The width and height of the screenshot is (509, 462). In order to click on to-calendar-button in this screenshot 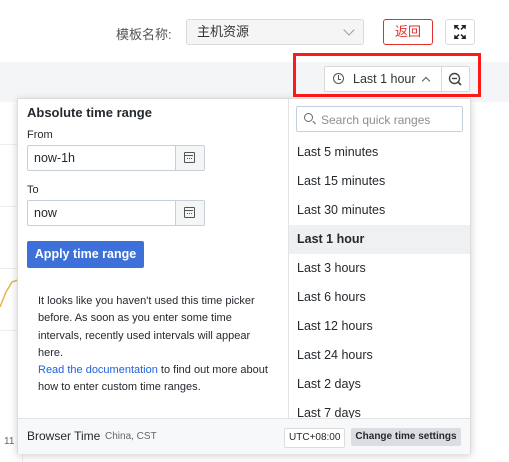, I will do `click(189, 213)`.